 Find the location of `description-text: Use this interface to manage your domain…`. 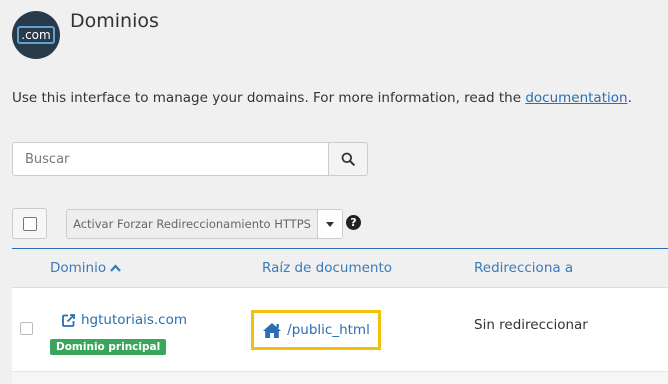

description-text: Use this interface to manage your domain… is located at coordinates (269, 98).